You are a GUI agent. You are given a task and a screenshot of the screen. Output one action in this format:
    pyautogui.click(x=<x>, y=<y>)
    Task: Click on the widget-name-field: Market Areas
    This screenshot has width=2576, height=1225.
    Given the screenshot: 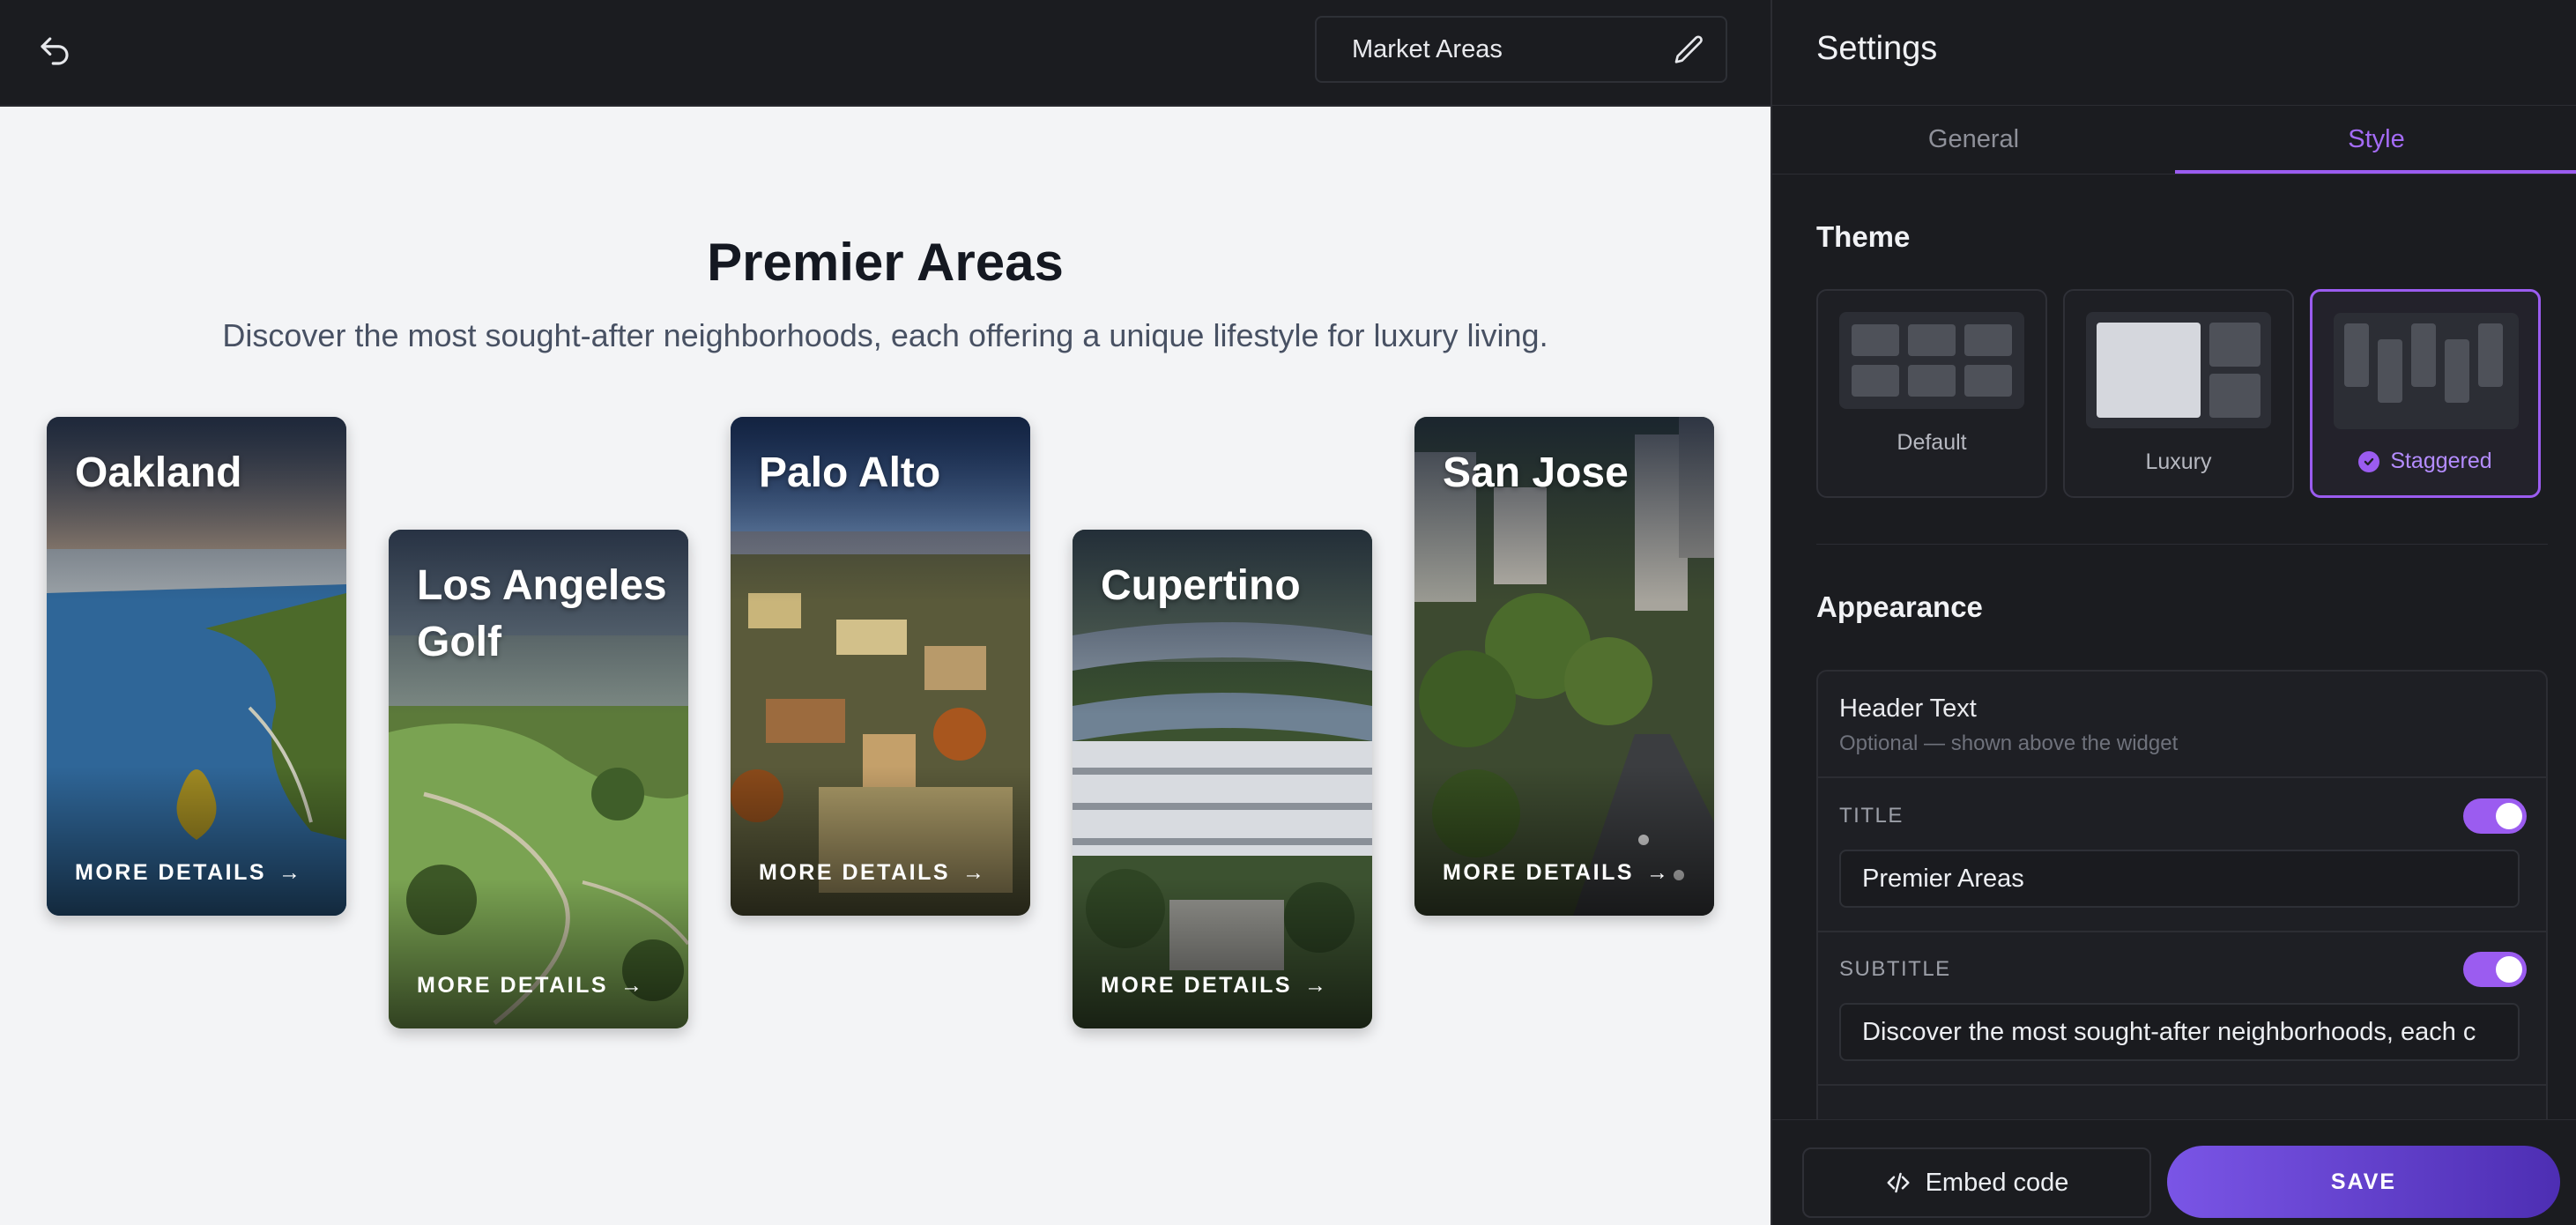 What is the action you would take?
    pyautogui.click(x=1521, y=49)
    